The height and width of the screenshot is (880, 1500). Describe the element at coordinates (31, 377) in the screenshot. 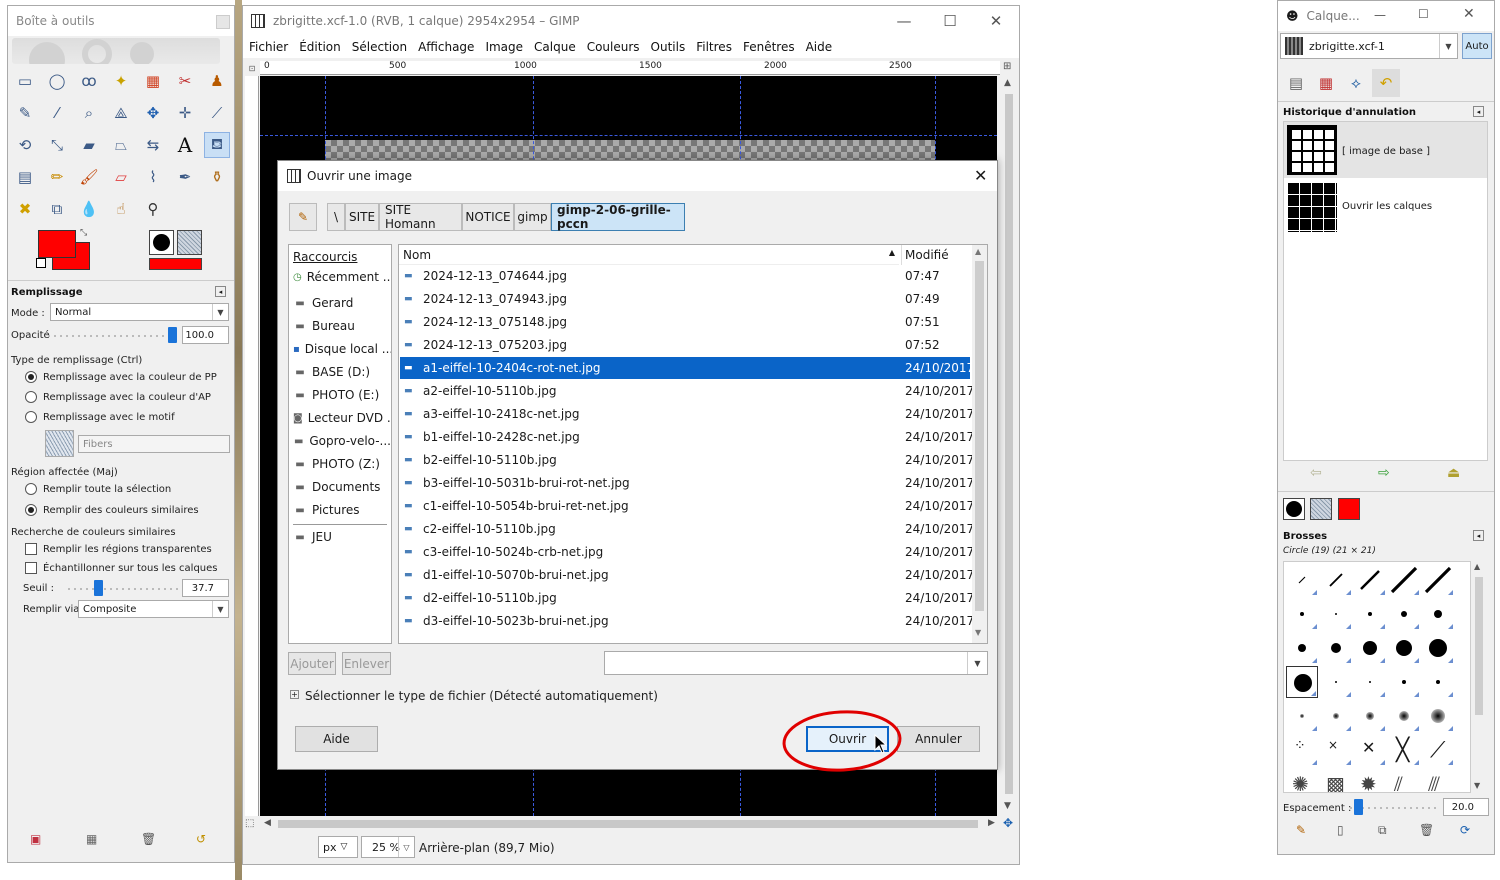

I see `fill-fg-radio` at that location.